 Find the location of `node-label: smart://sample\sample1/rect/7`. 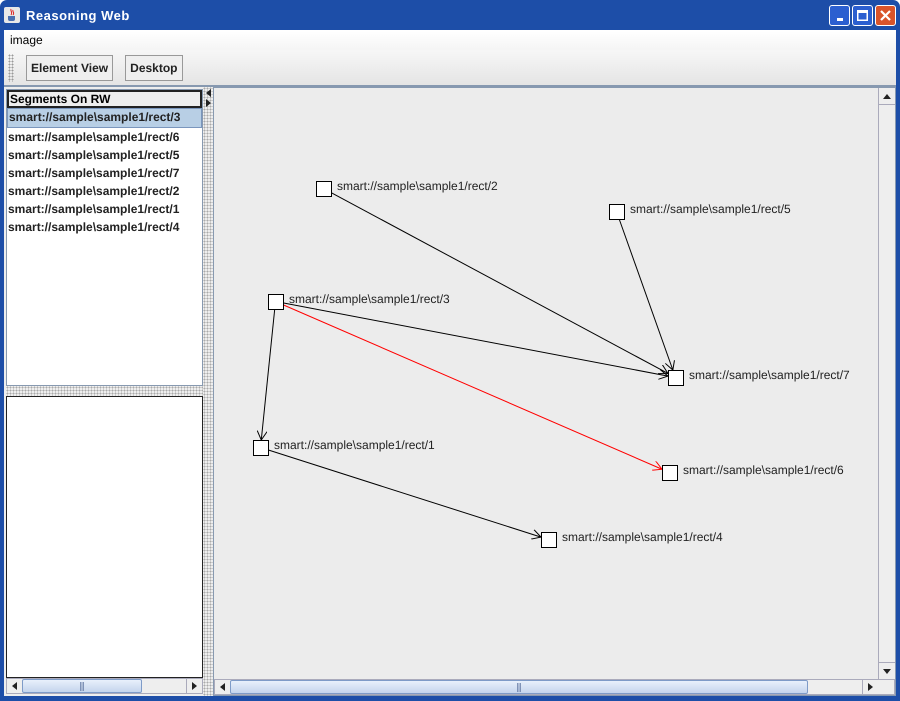

node-label: smart://sample\sample1/rect/7 is located at coordinates (769, 375).